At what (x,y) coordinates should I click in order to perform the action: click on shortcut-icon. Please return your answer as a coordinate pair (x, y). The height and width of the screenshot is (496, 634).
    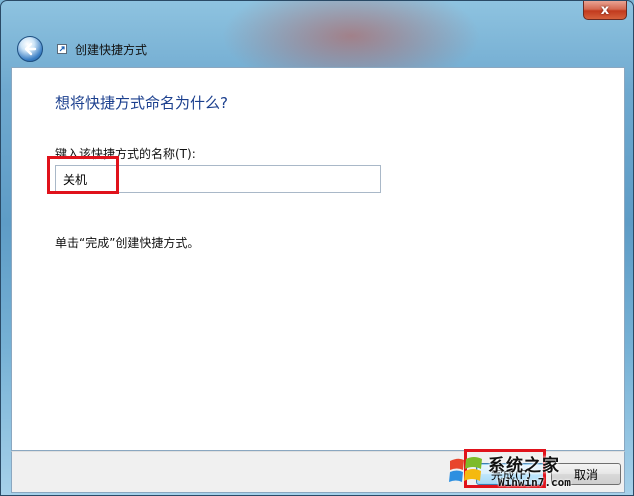
    Looking at the image, I should click on (62, 49).